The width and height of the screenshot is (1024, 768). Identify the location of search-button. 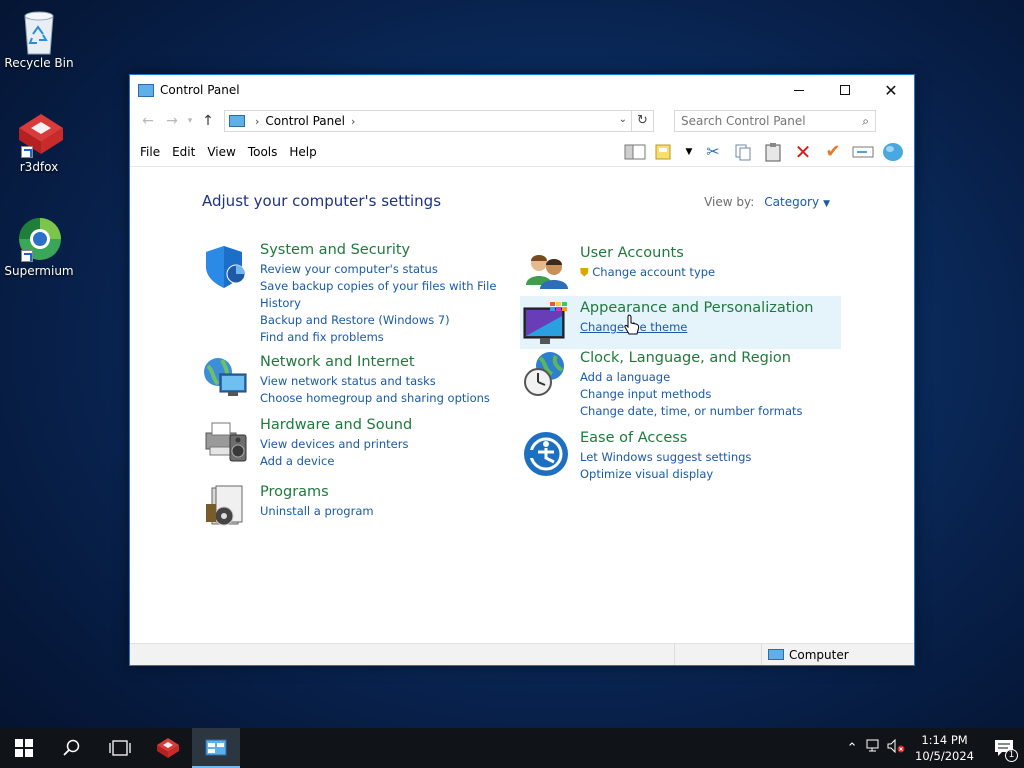
(72, 748).